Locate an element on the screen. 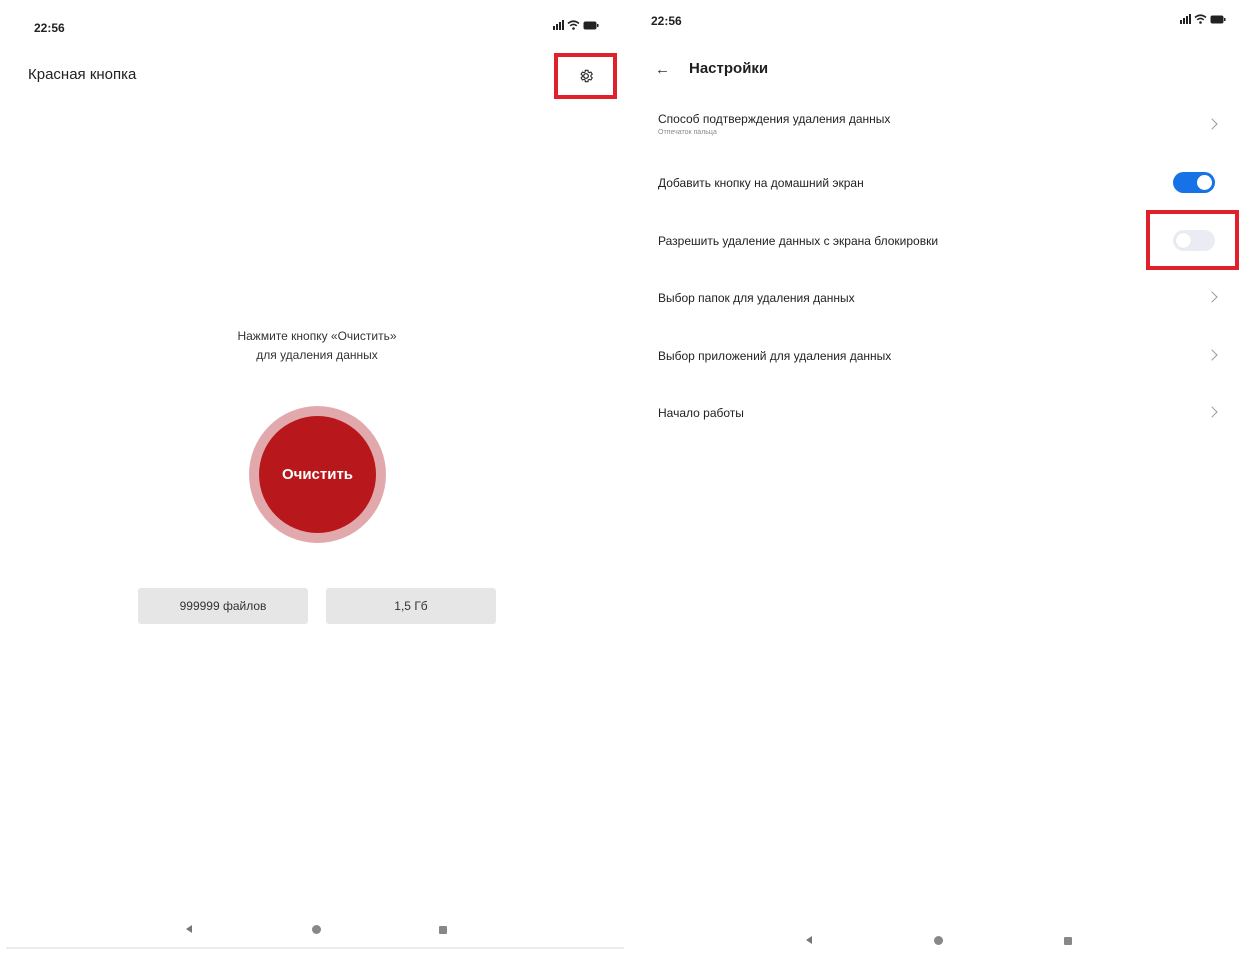  size-chip: 1,5 Гб is located at coordinates (411, 606).